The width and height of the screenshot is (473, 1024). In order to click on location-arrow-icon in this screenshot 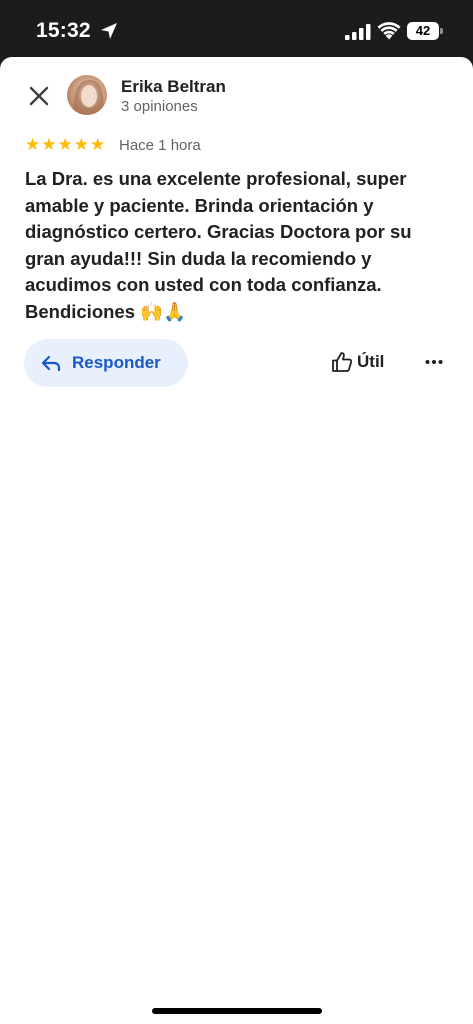, I will do `click(109, 31)`.